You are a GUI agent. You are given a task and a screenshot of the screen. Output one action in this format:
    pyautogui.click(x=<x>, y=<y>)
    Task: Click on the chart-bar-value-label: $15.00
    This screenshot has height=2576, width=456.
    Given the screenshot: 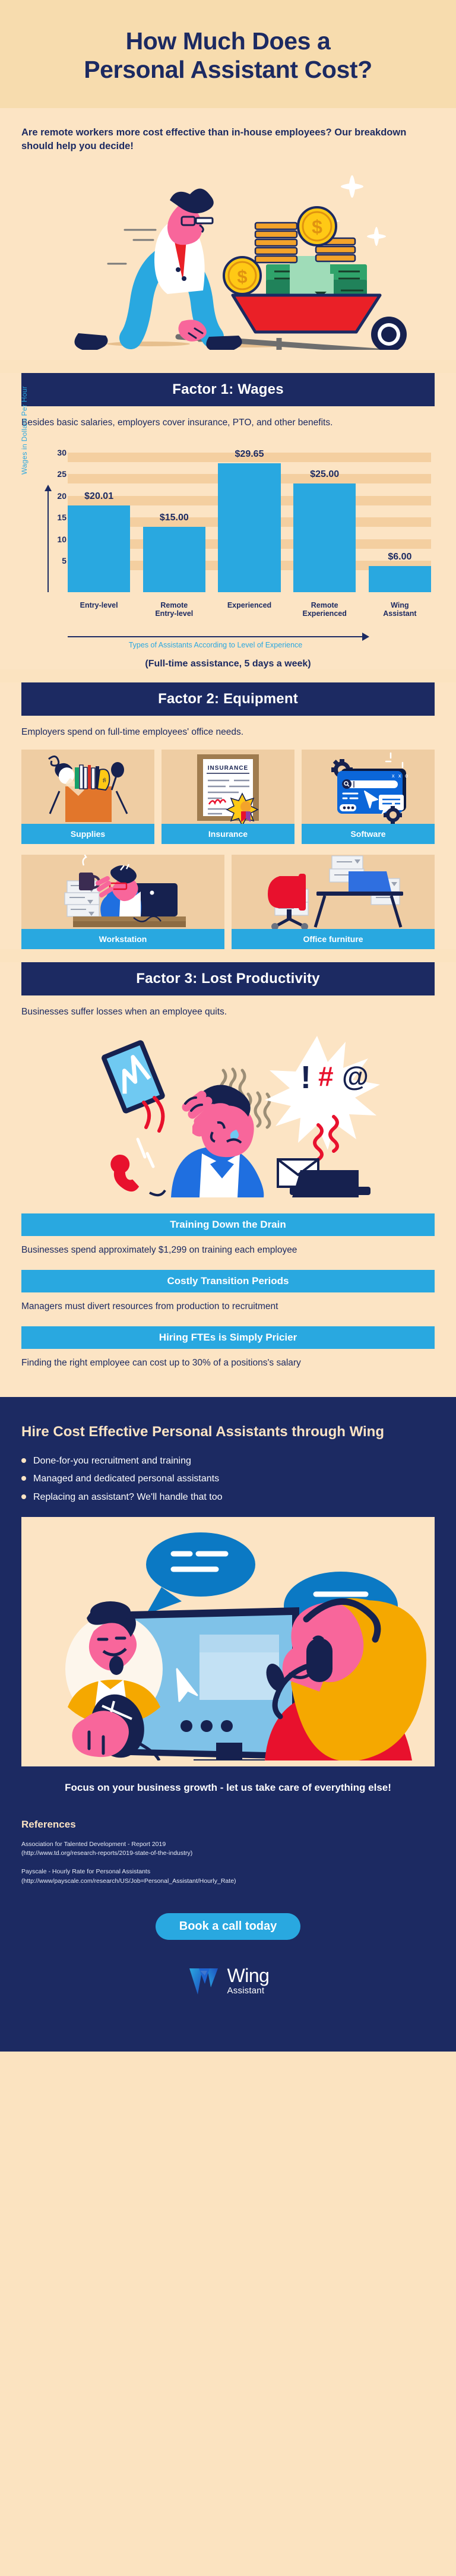 What is the action you would take?
    pyautogui.click(x=174, y=518)
    